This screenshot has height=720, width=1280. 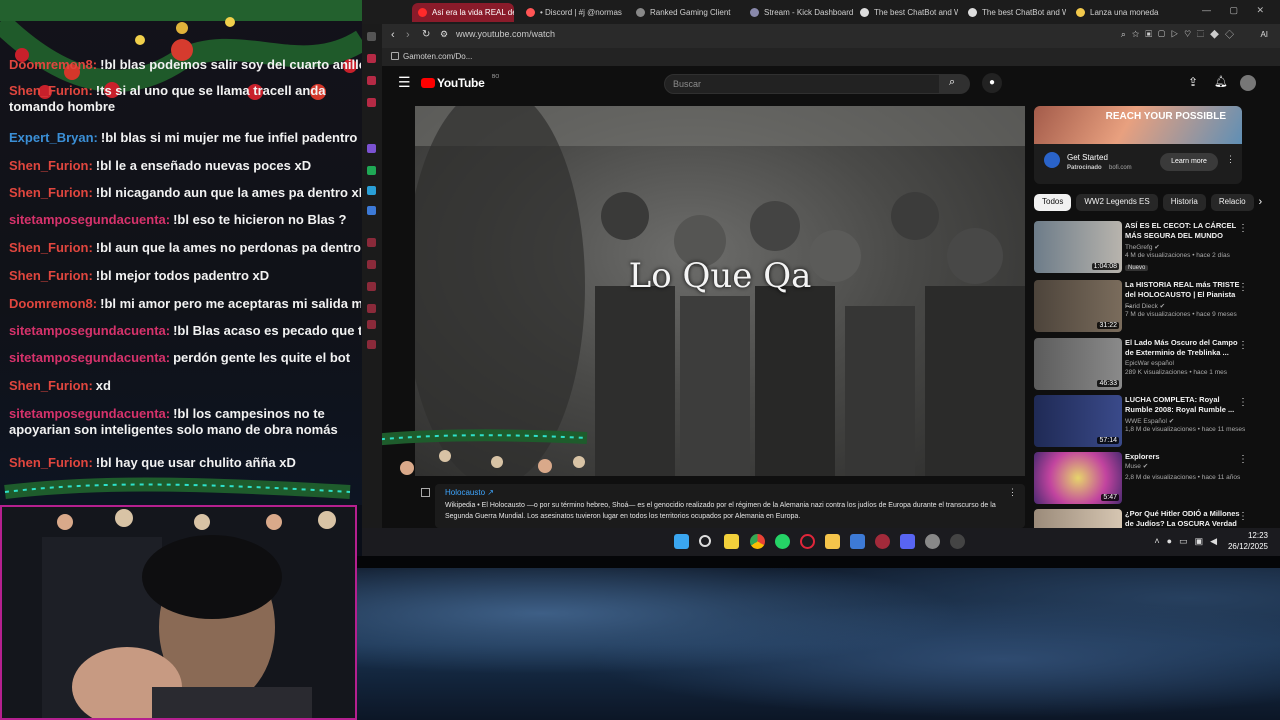 What do you see at coordinates (203, 165) in the screenshot?
I see `chat-text: !bl le a enseñado nuevas poces xD` at bounding box center [203, 165].